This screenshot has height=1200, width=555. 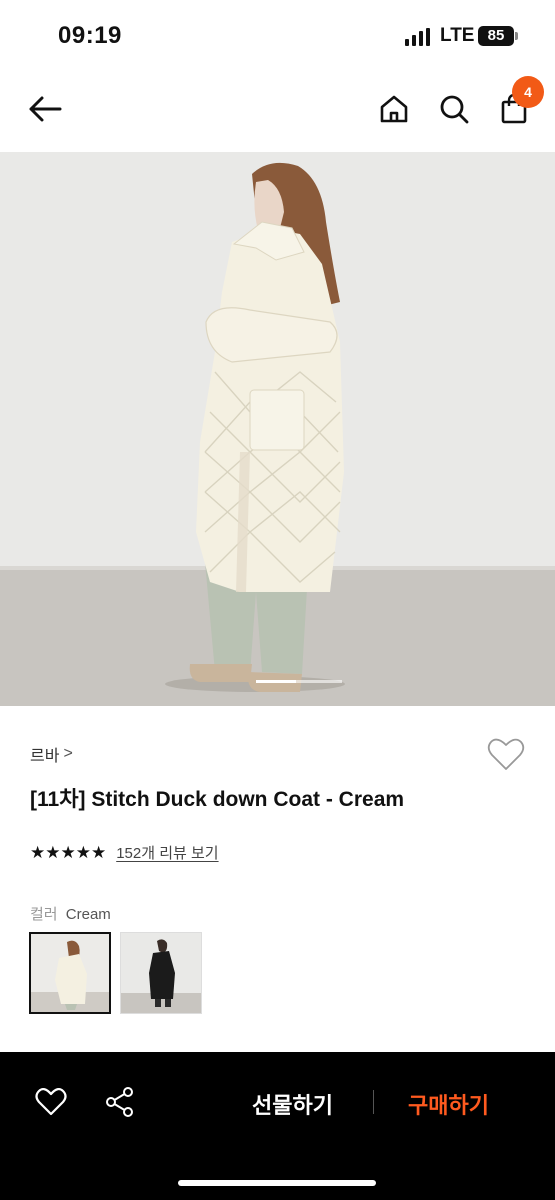 What do you see at coordinates (277, 1183) in the screenshot?
I see `home-indicator` at bounding box center [277, 1183].